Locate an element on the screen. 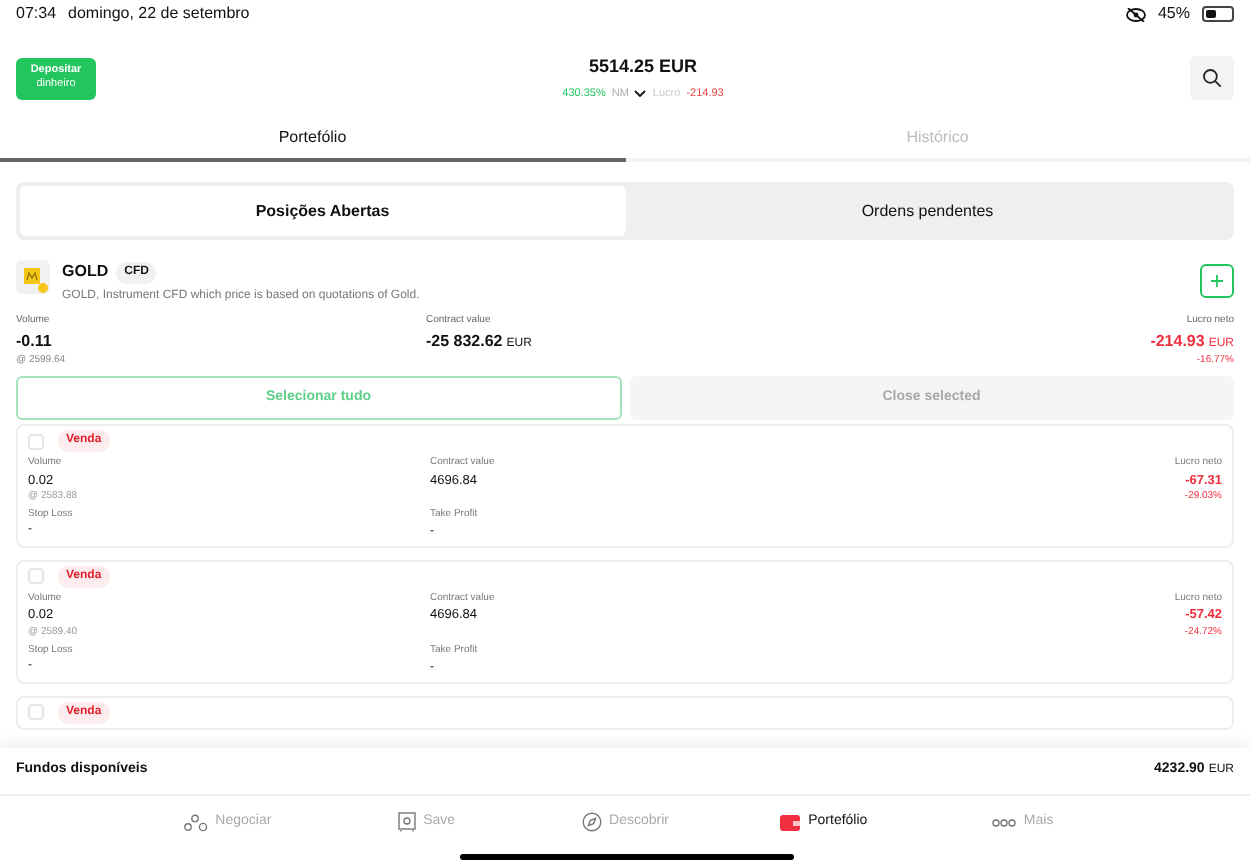 The height and width of the screenshot is (868, 1250). instrument-name: GOLD is located at coordinates (85, 272).